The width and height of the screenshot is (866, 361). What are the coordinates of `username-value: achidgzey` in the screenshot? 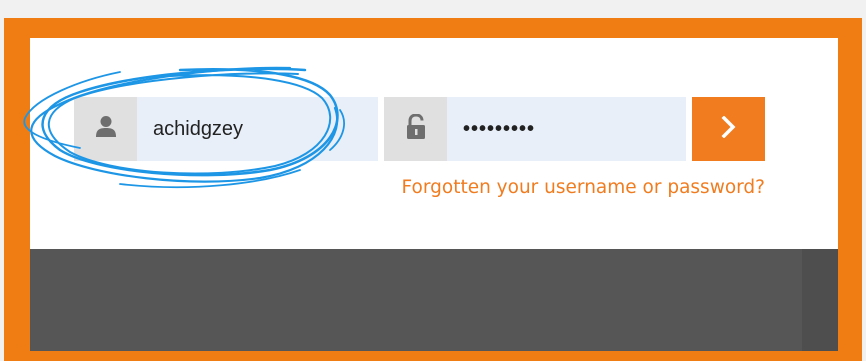 It's located at (198, 129).